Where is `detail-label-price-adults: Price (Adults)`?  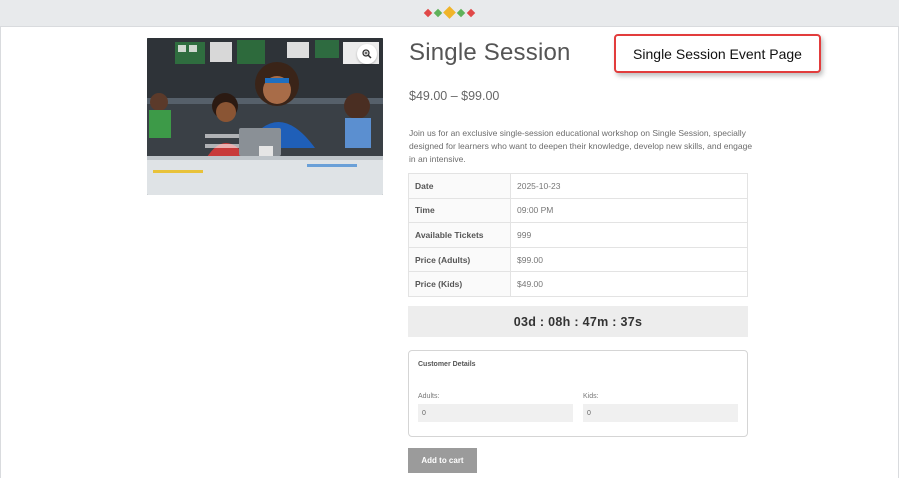
detail-label-price-adults: Price (Adults) is located at coordinates (459, 259).